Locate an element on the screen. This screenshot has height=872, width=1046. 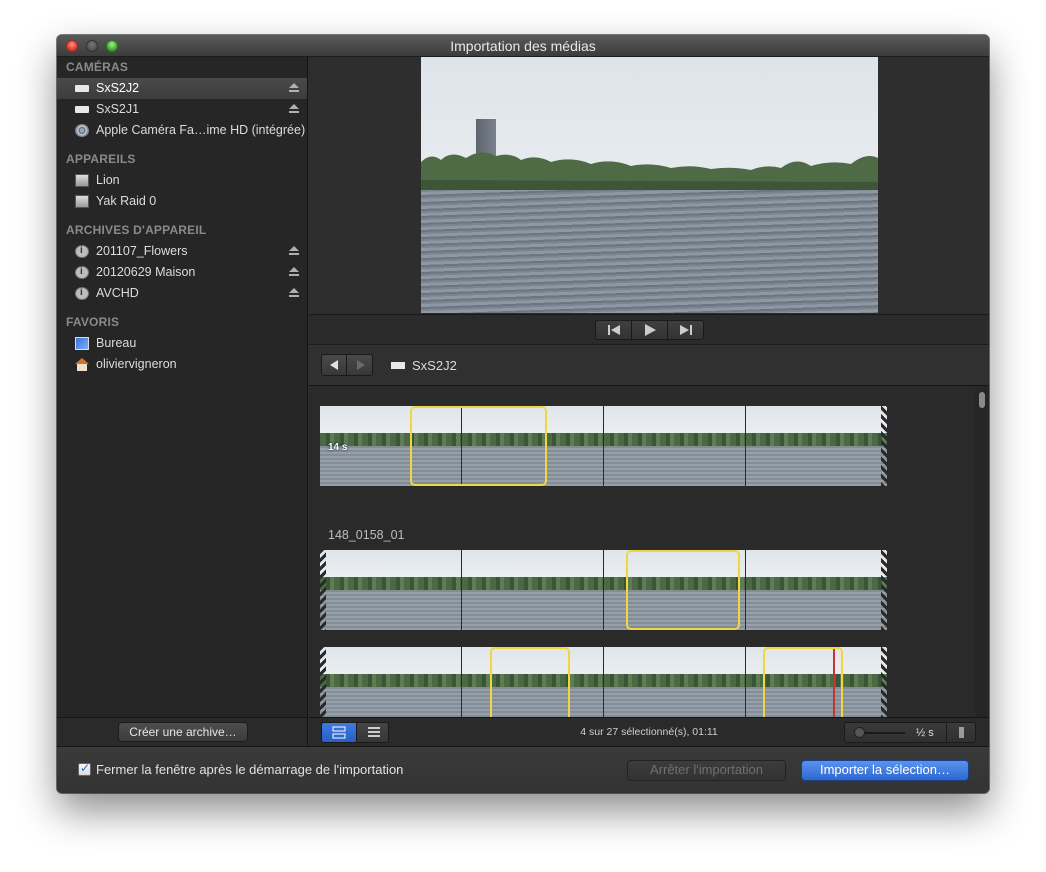
sidebar-item-sxs2j1: SxS2J1 is located at coordinates (182, 109).